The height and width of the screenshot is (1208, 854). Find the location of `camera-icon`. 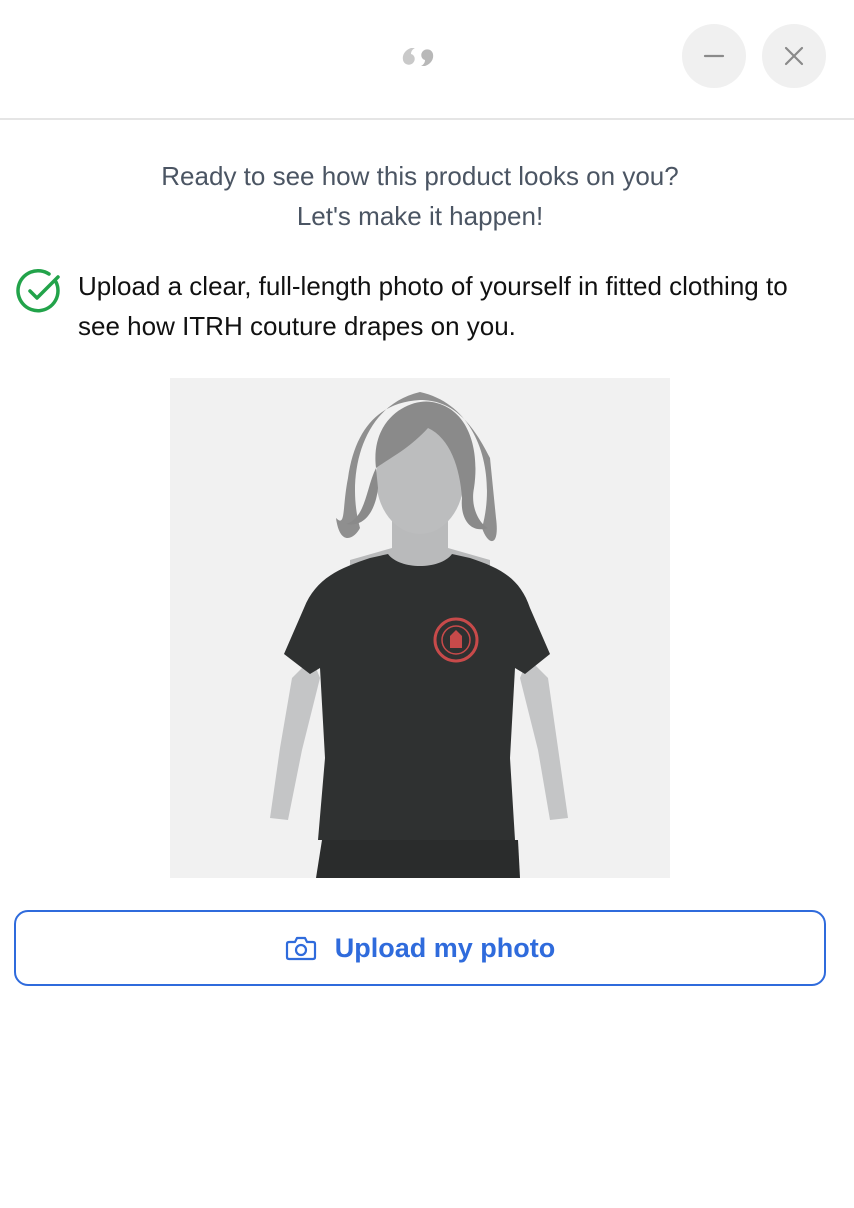

camera-icon is located at coordinates (300, 948).